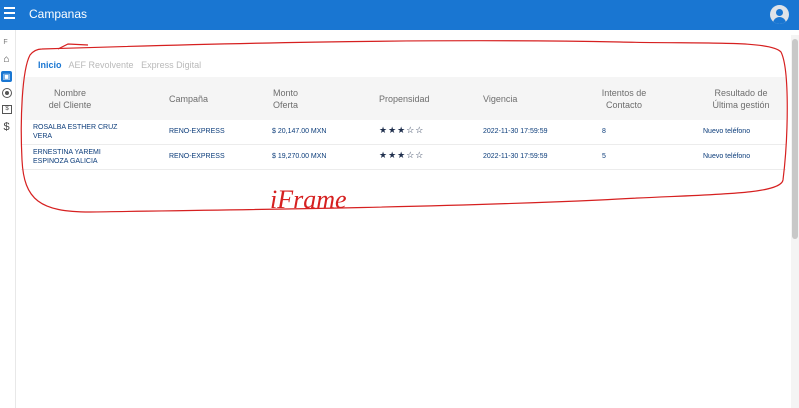 This screenshot has height=408, width=799. What do you see at coordinates (741, 99) in the screenshot?
I see `header-resultado: Resultado de Última gestión` at bounding box center [741, 99].